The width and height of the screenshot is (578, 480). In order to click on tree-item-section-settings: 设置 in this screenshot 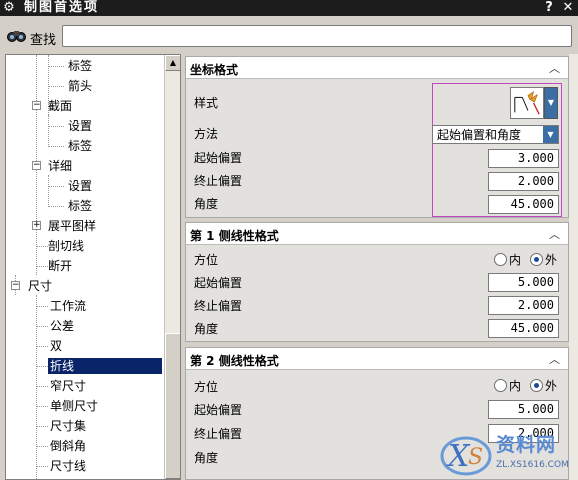, I will do `click(85, 126)`.